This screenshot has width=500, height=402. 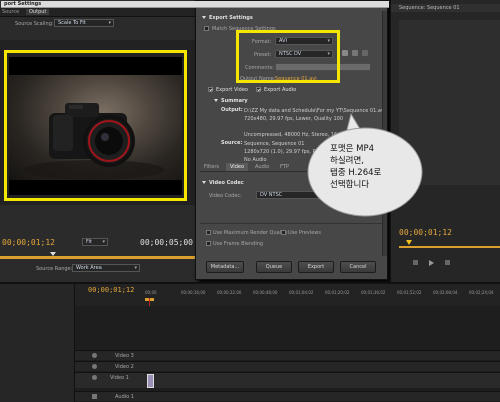 I want to click on callout-line: 포맷은 MP4, so click(x=352, y=149).